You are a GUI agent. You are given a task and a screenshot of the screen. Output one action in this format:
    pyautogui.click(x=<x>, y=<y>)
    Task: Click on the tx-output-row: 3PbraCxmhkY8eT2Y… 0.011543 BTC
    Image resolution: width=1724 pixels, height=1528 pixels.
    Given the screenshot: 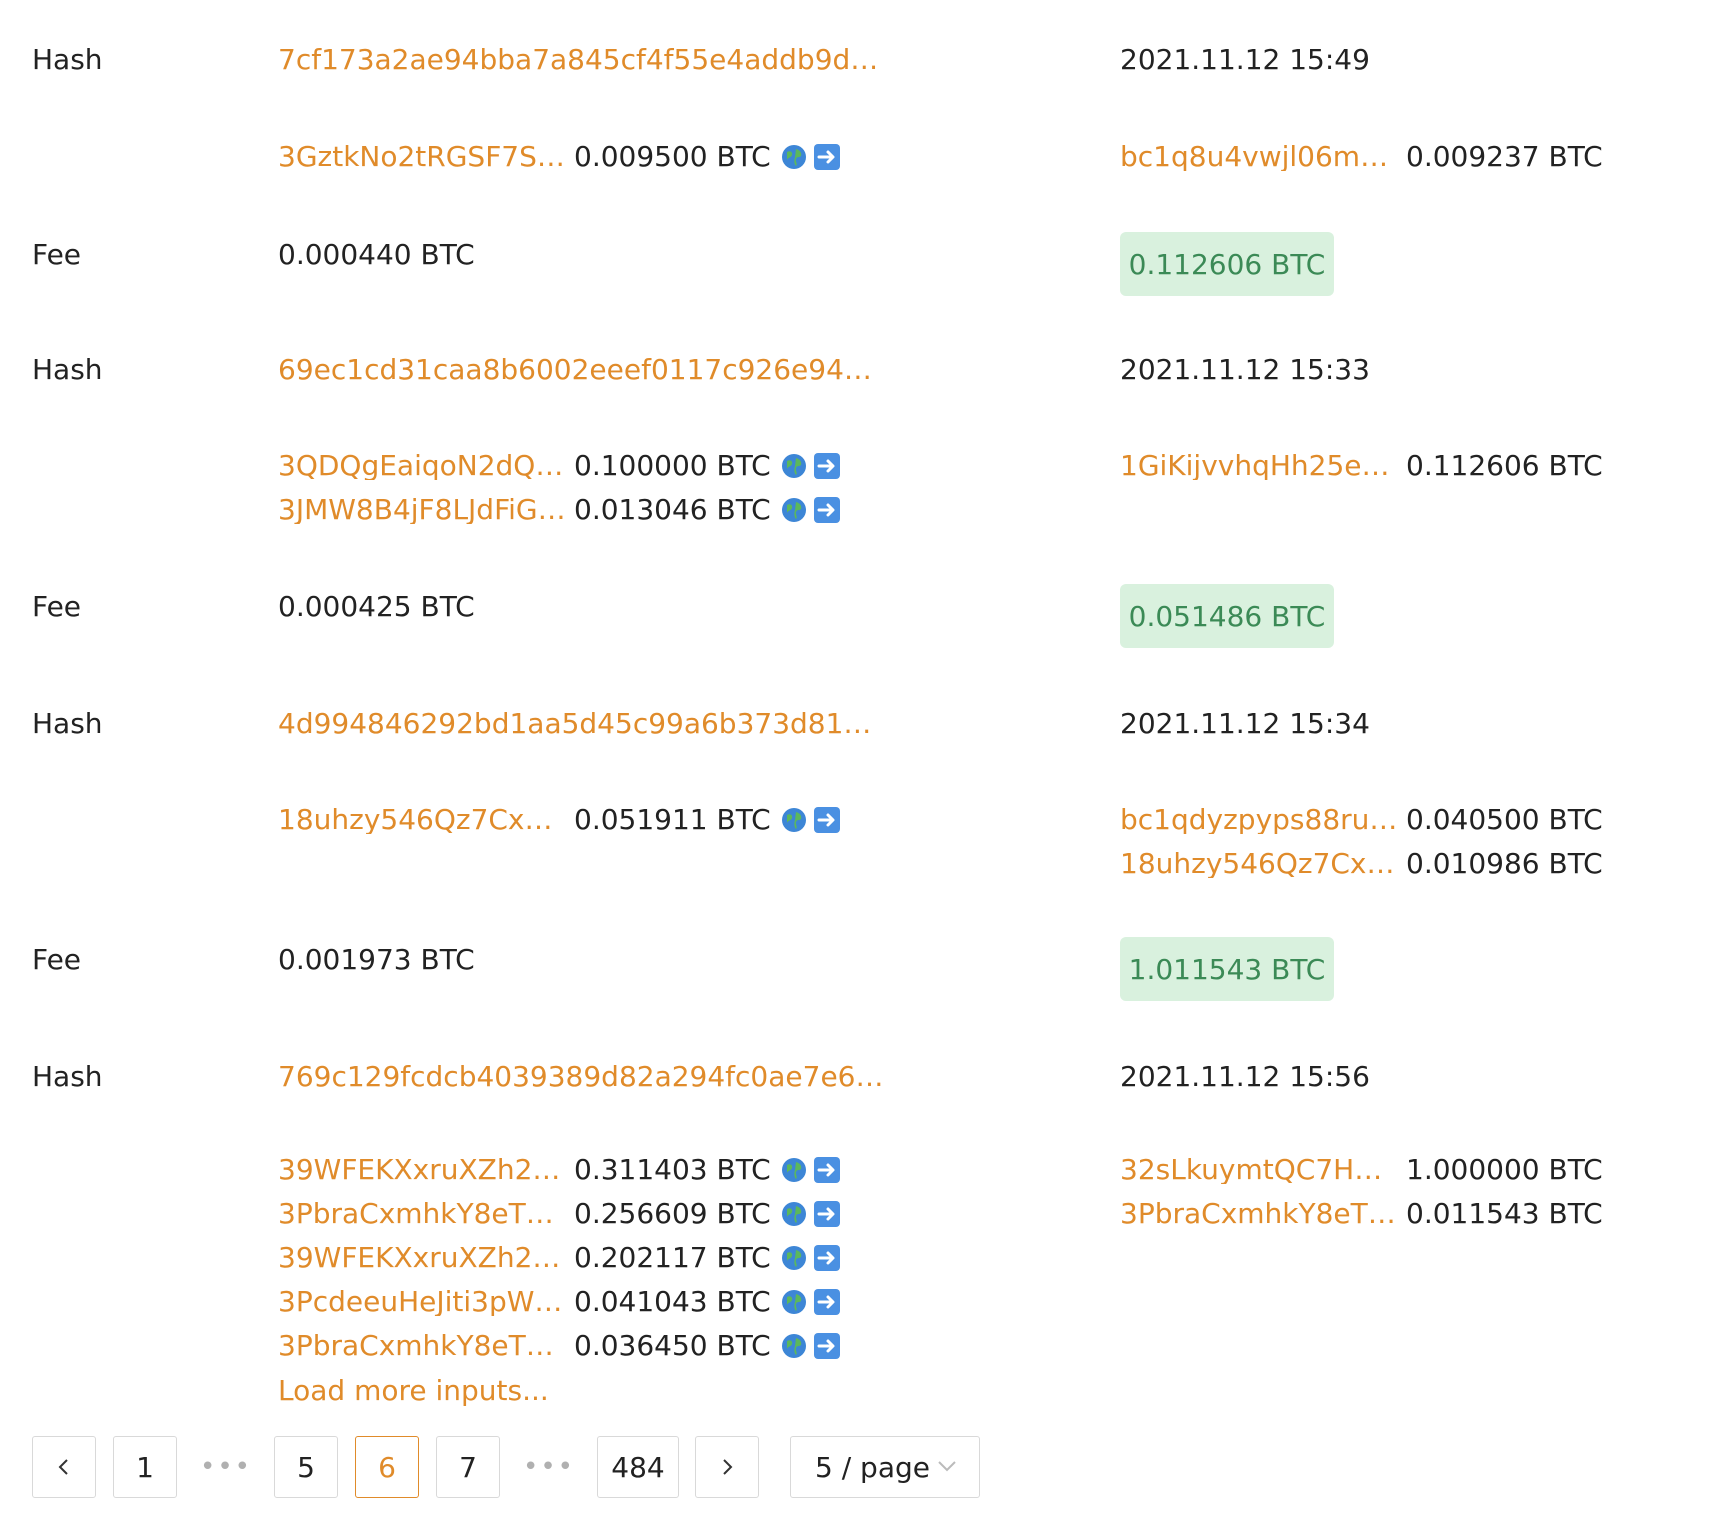 What is the action you would take?
    pyautogui.click(x=1361, y=1214)
    